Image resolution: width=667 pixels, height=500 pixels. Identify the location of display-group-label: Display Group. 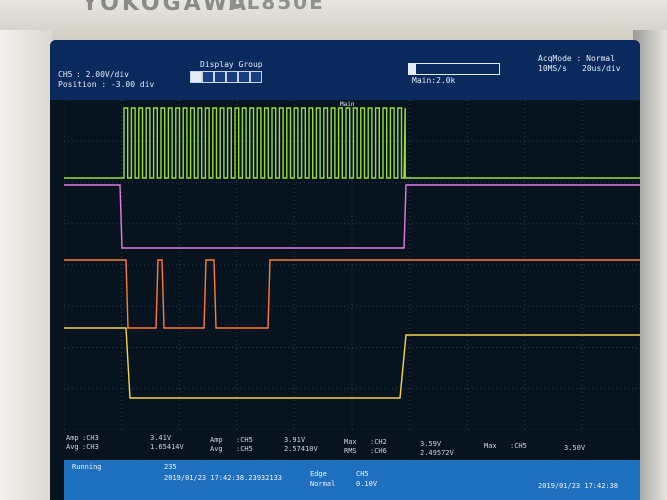
(231, 64).